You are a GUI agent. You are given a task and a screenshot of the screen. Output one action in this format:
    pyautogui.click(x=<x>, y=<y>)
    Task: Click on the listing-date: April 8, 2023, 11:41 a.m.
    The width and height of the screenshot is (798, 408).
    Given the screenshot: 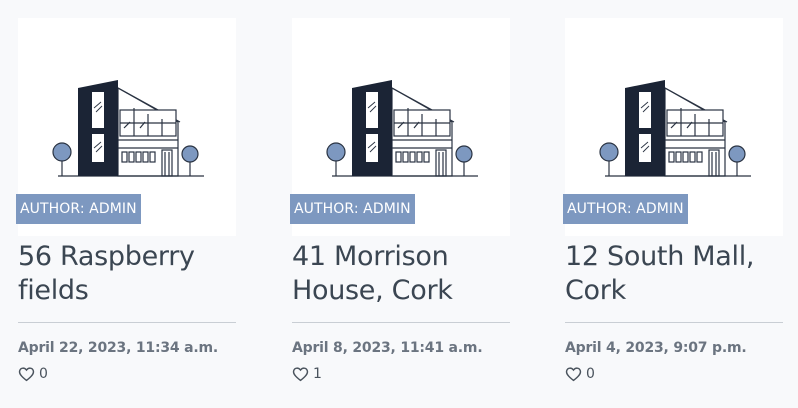 What is the action you would take?
    pyautogui.click(x=387, y=348)
    